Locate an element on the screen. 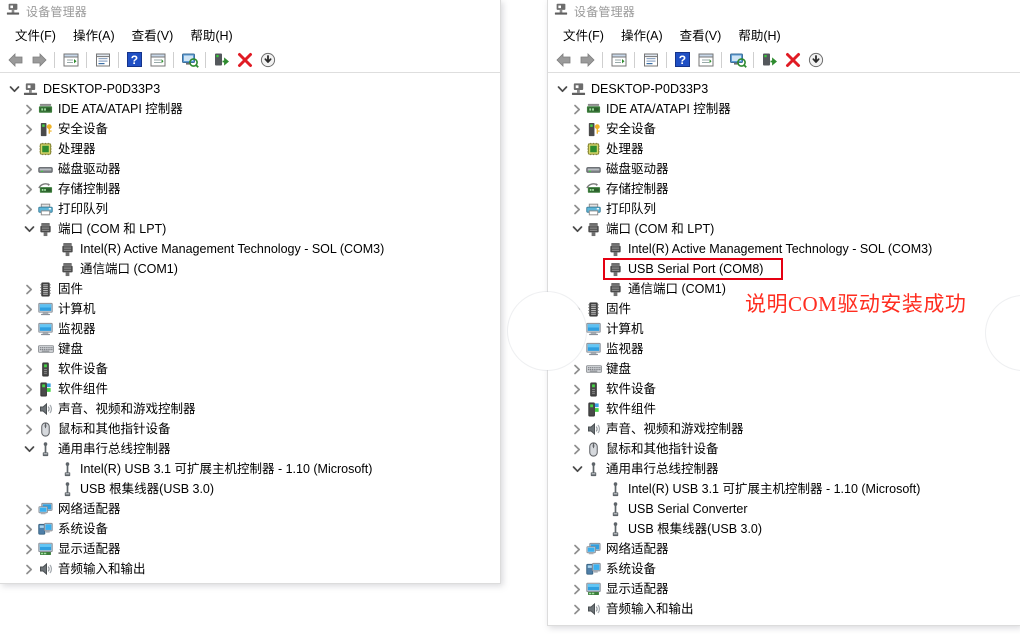  tree-node: 监视器 is located at coordinates (250, 329).